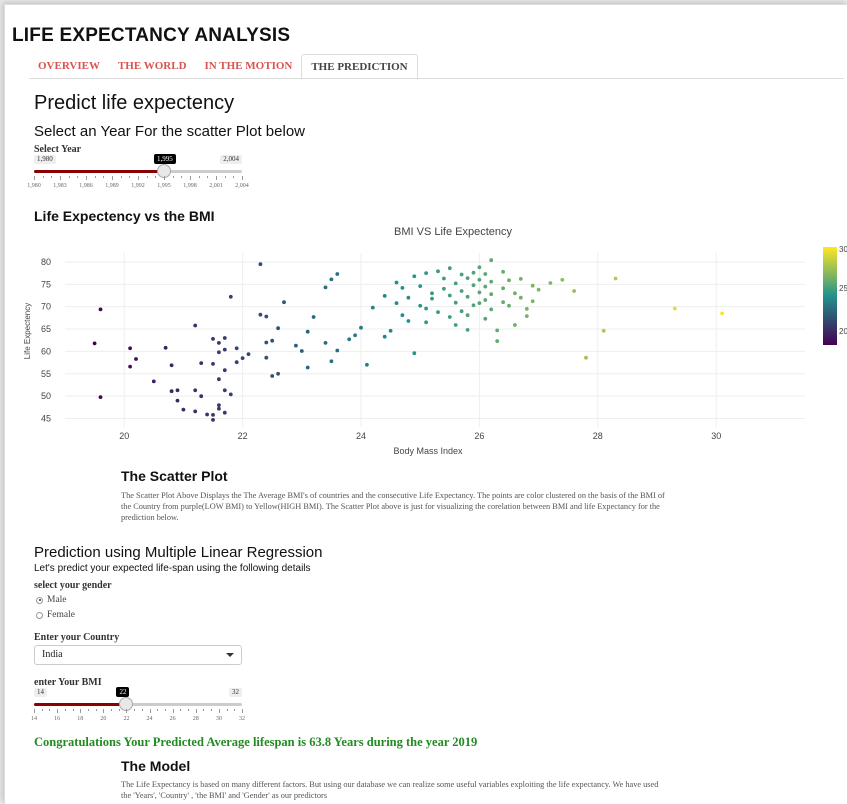 The width and height of the screenshot is (847, 804). I want to click on radio-female, so click(39, 615).